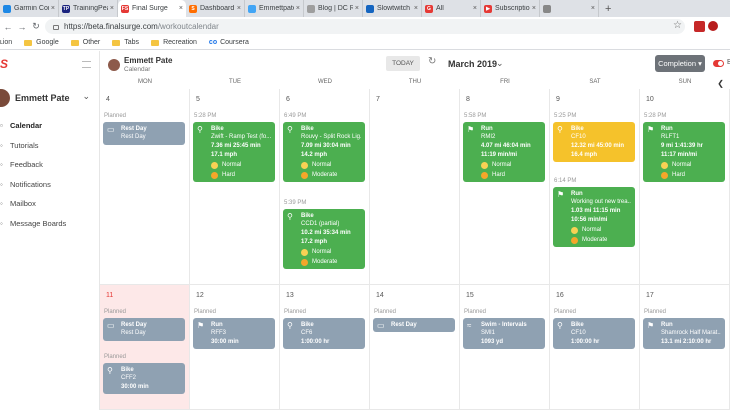 The image size is (730, 410). Describe the element at coordinates (432, 61) in the screenshot. I see `refresh-icon: ↻` at that location.